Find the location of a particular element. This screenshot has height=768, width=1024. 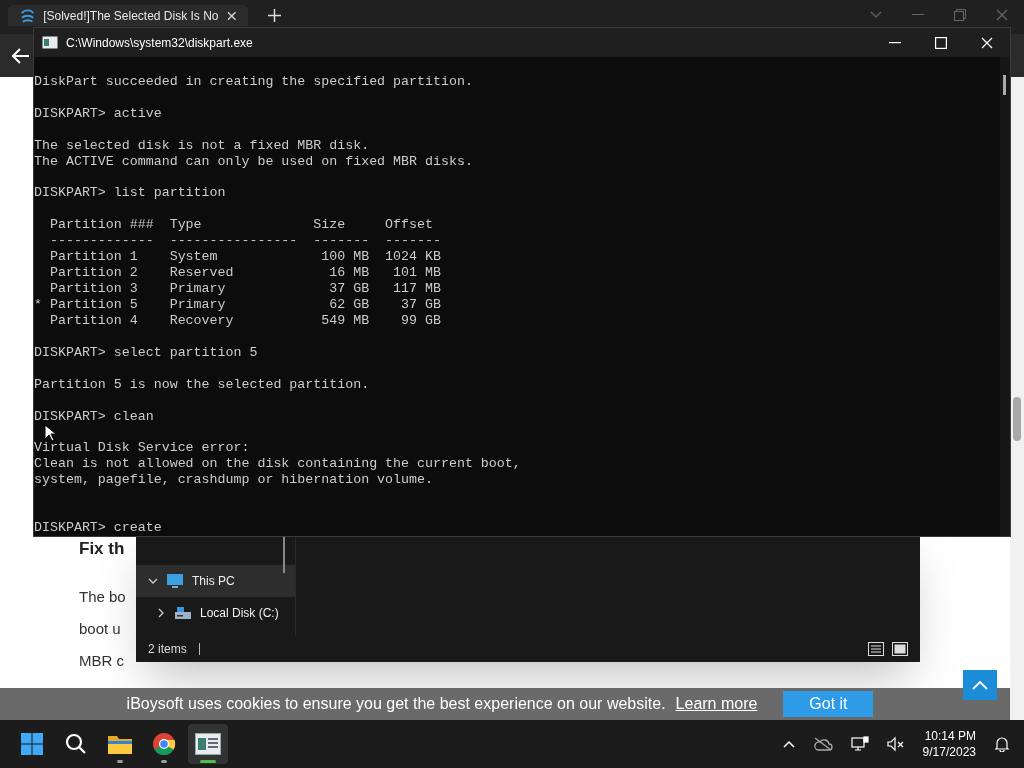

console-line: Partition 4 Recovery 549 MB 99 GB is located at coordinates (244, 321).